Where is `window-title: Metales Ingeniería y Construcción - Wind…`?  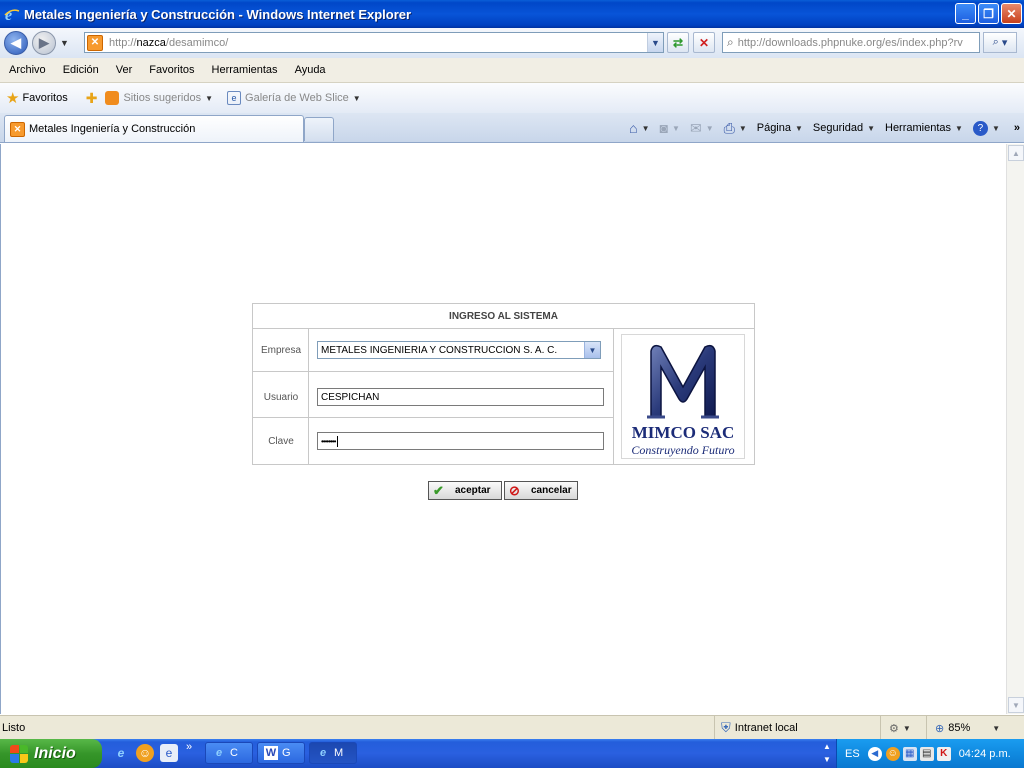 window-title: Metales Ingeniería y Construcción - Wind… is located at coordinates (218, 14).